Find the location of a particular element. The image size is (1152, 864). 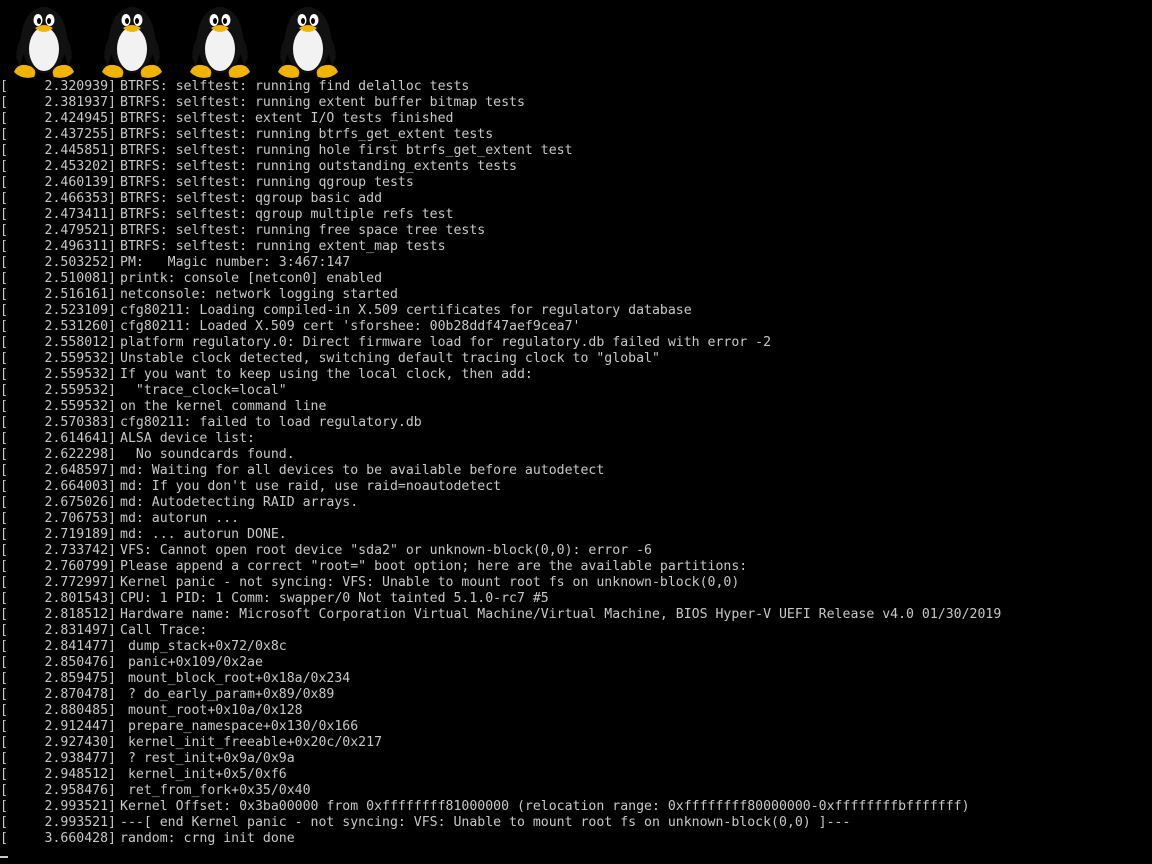

log-timestamp: 2.496311] is located at coordinates (80, 246).